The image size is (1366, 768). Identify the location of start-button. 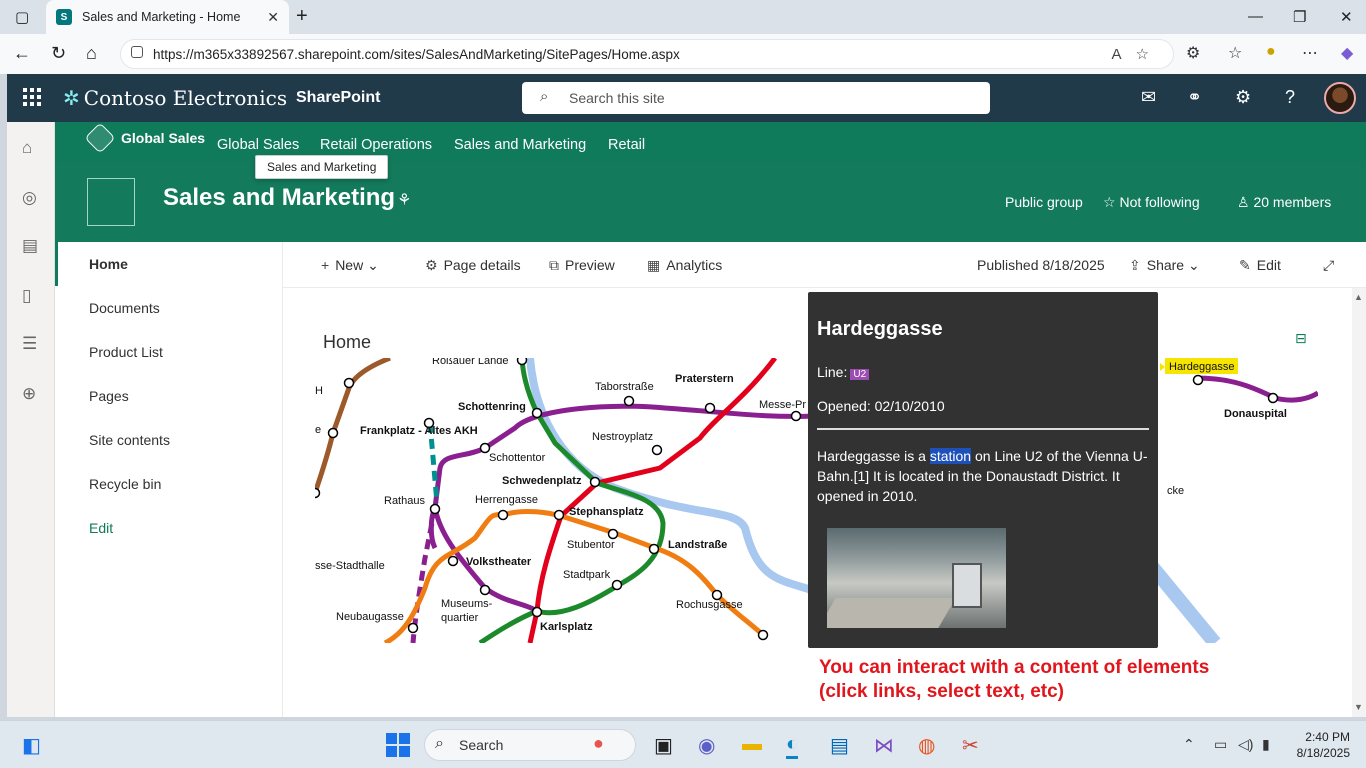
(398, 745).